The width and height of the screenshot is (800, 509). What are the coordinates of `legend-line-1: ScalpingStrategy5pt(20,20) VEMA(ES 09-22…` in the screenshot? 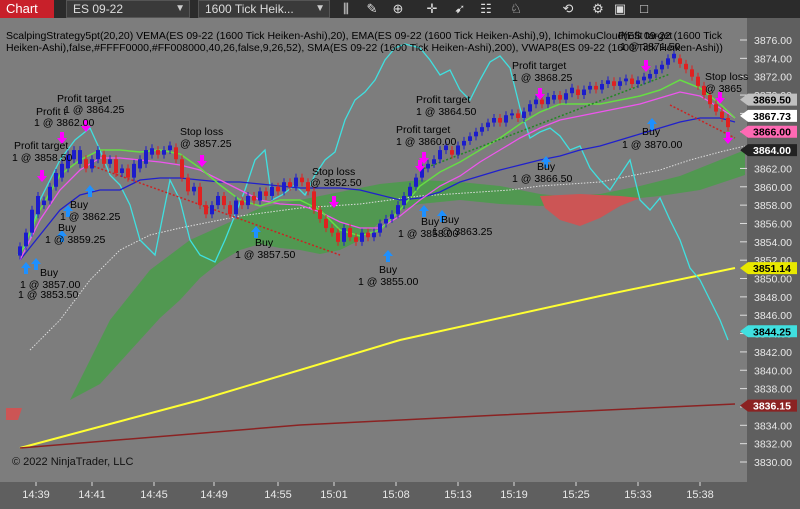 It's located at (364, 36).